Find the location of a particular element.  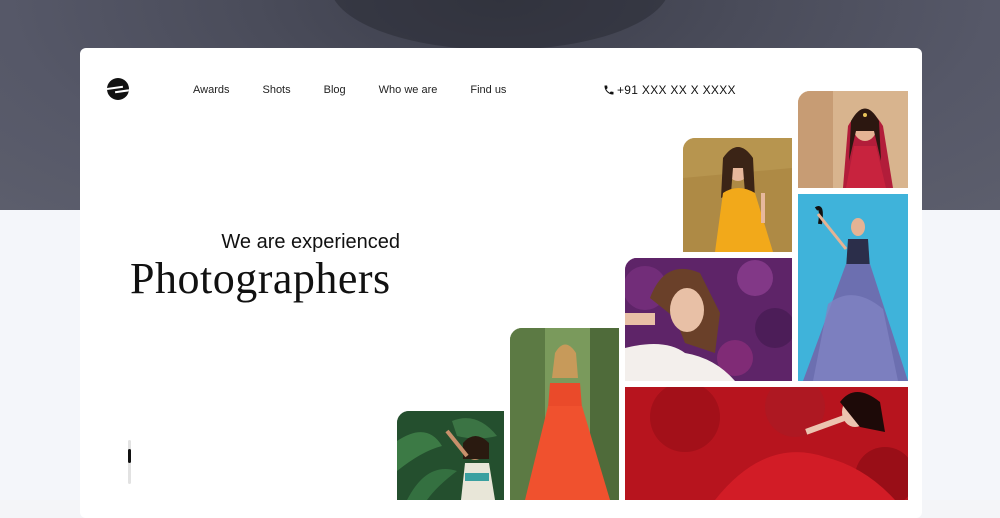

phone-contact: +91 XXX XX X XXXX is located at coordinates (669, 90).